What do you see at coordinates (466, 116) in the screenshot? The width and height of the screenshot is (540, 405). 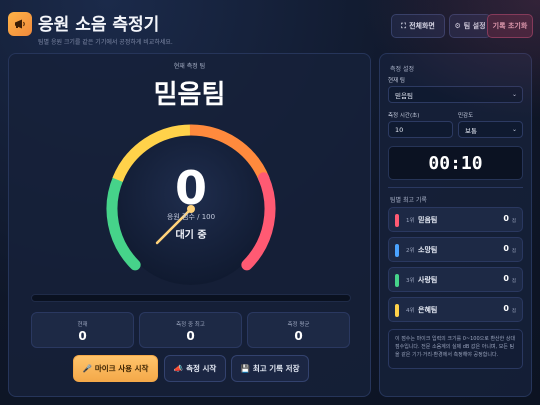 I see `sensitivity-field-label: 민감도` at bounding box center [466, 116].